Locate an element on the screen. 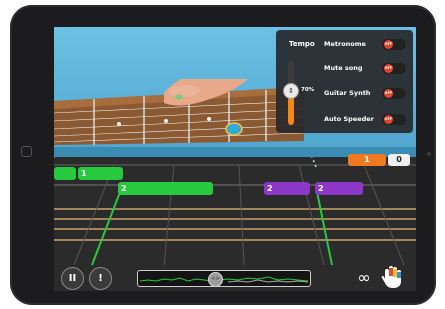 Image resolution: width=445 pixels, height=309 pixels. option-auto-speeder: Auto Speeder OFF is located at coordinates (367, 120).